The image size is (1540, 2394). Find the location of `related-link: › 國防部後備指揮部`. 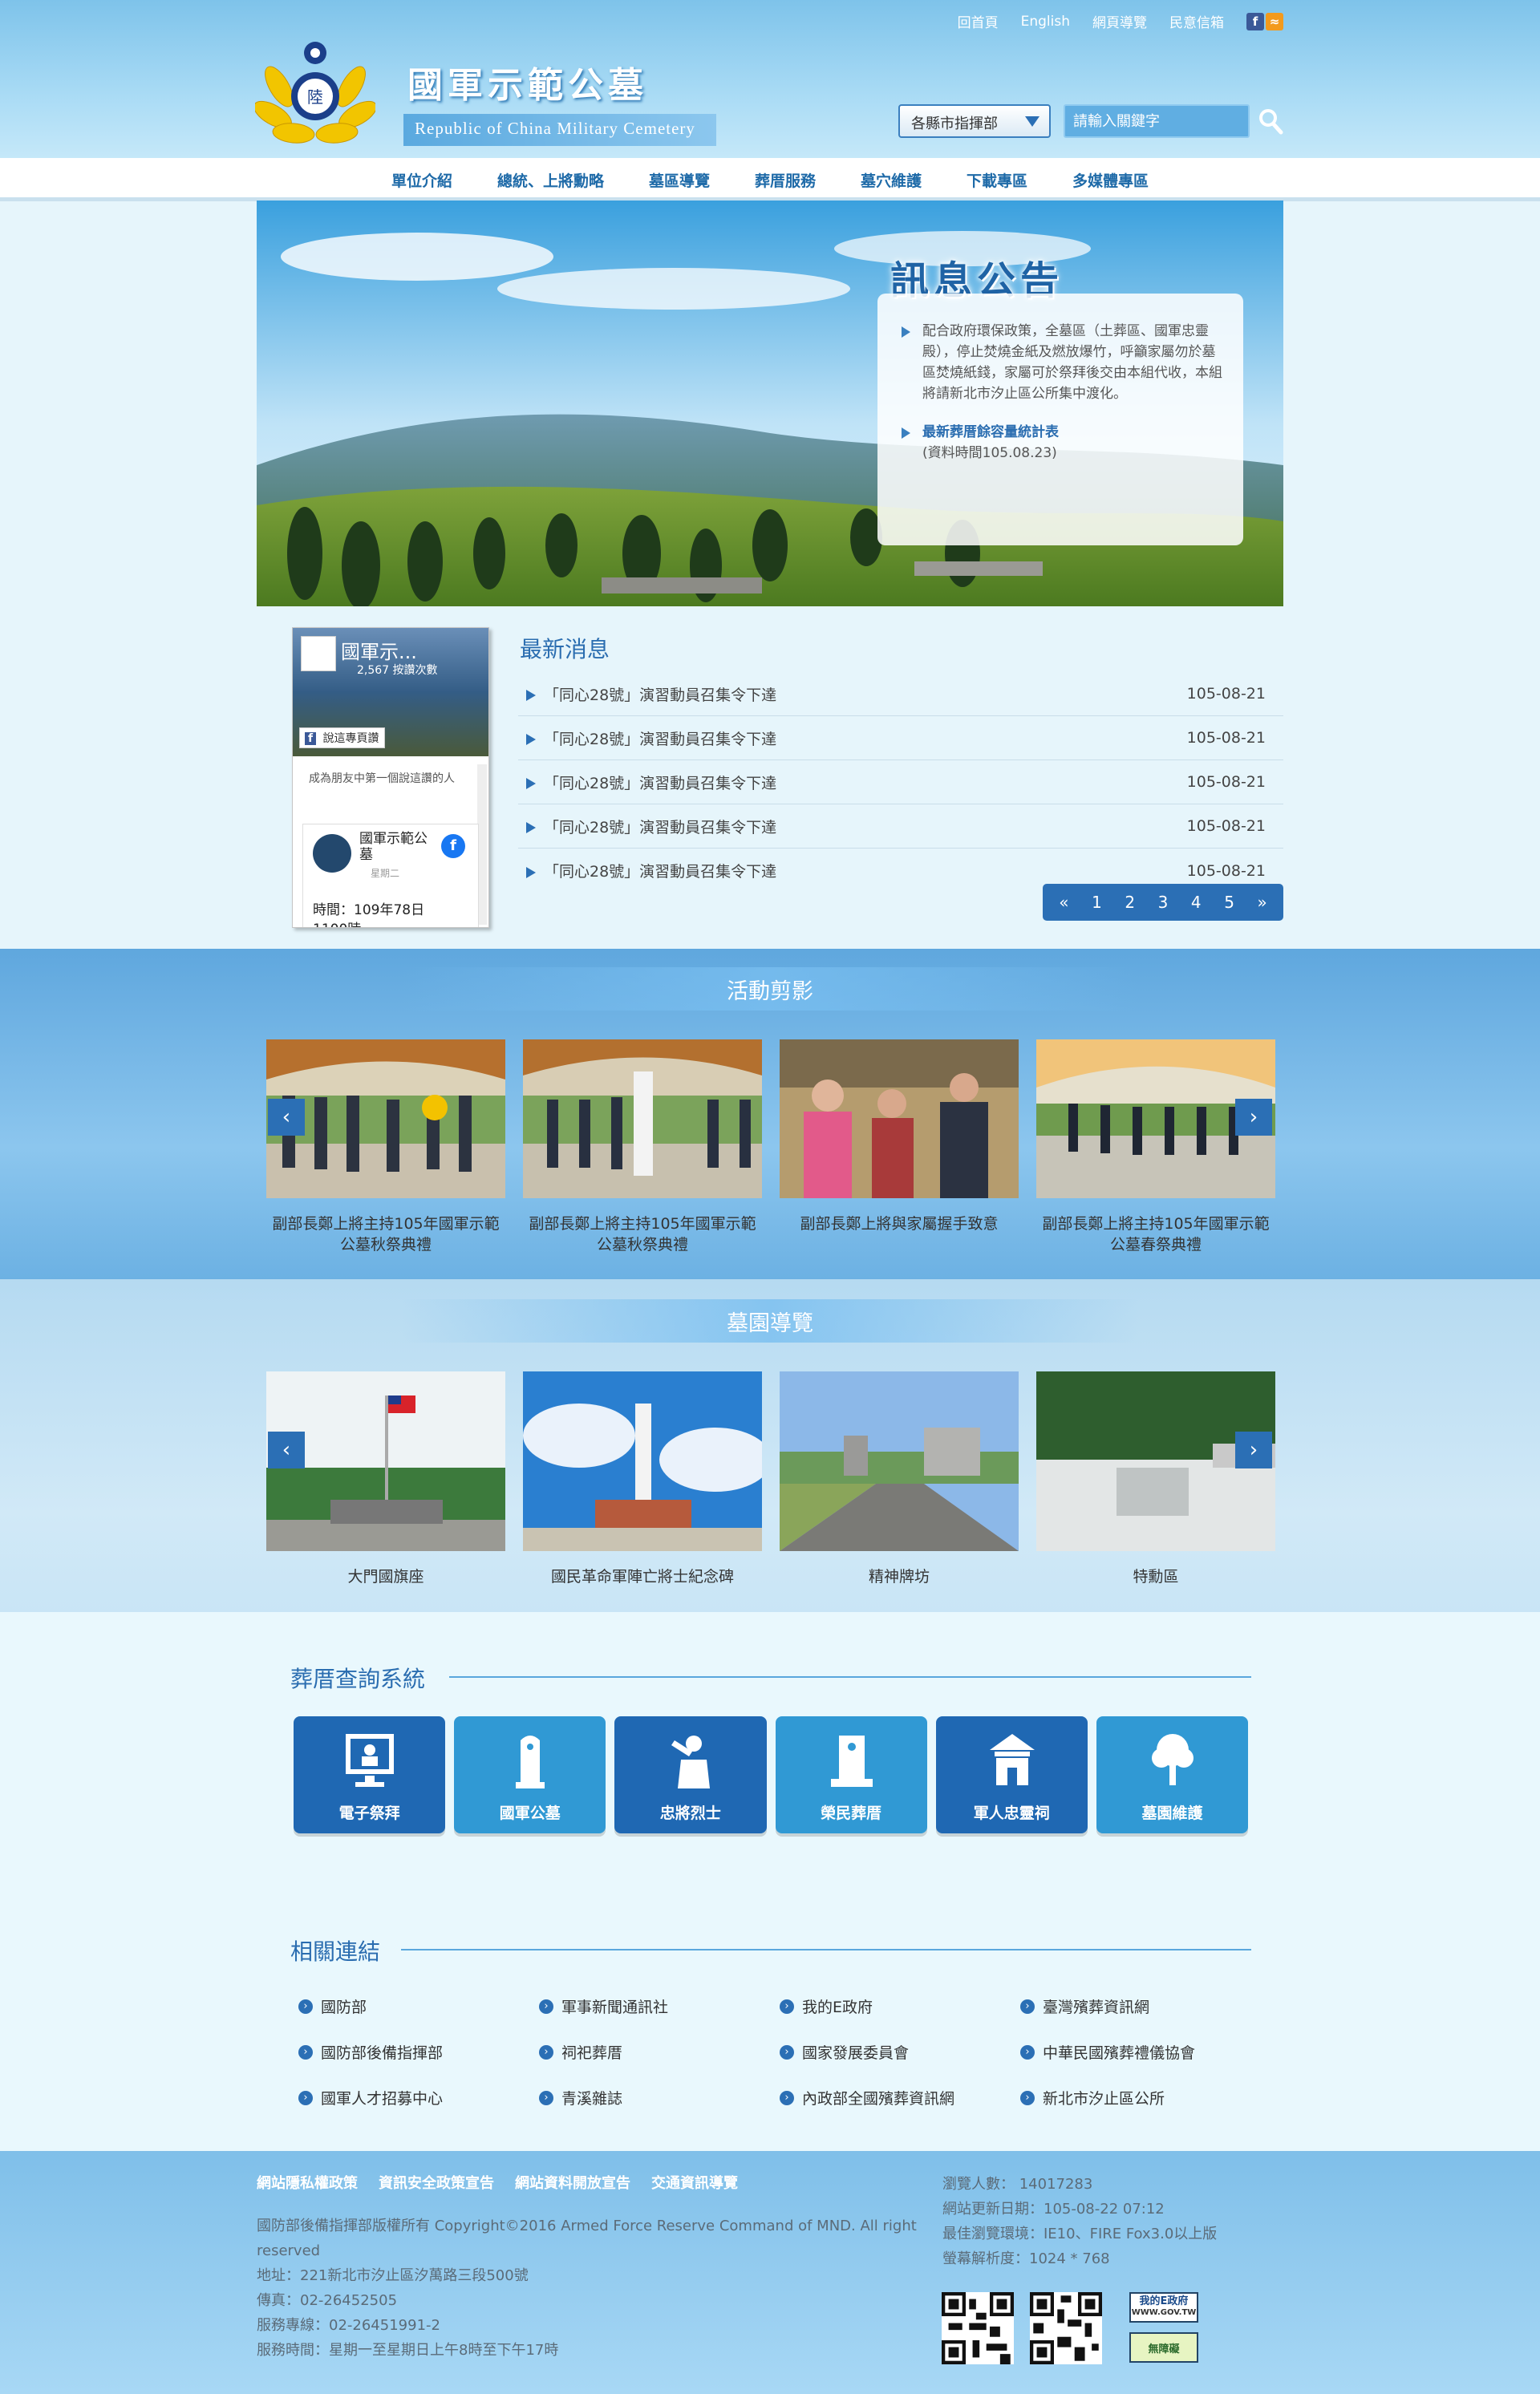

related-link: › 國防部後備指揮部 is located at coordinates (418, 2052).